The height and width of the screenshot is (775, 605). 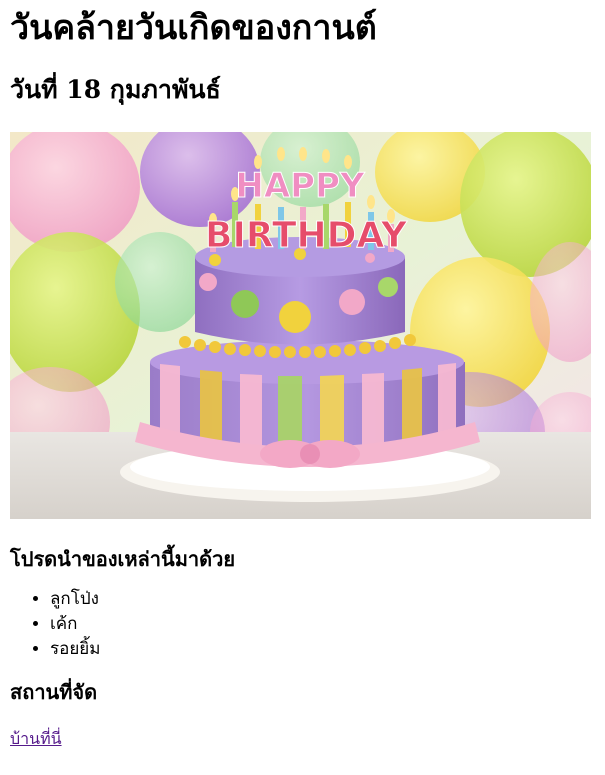 I want to click on list-item: รอยยิ้ม, so click(x=322, y=649).